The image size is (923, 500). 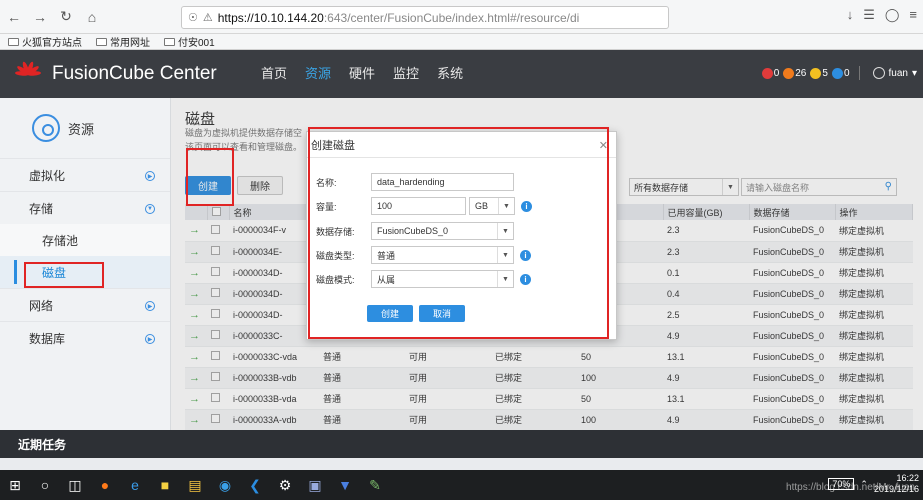 I want to click on sticky-notes-icon: ■, so click(x=165, y=485).